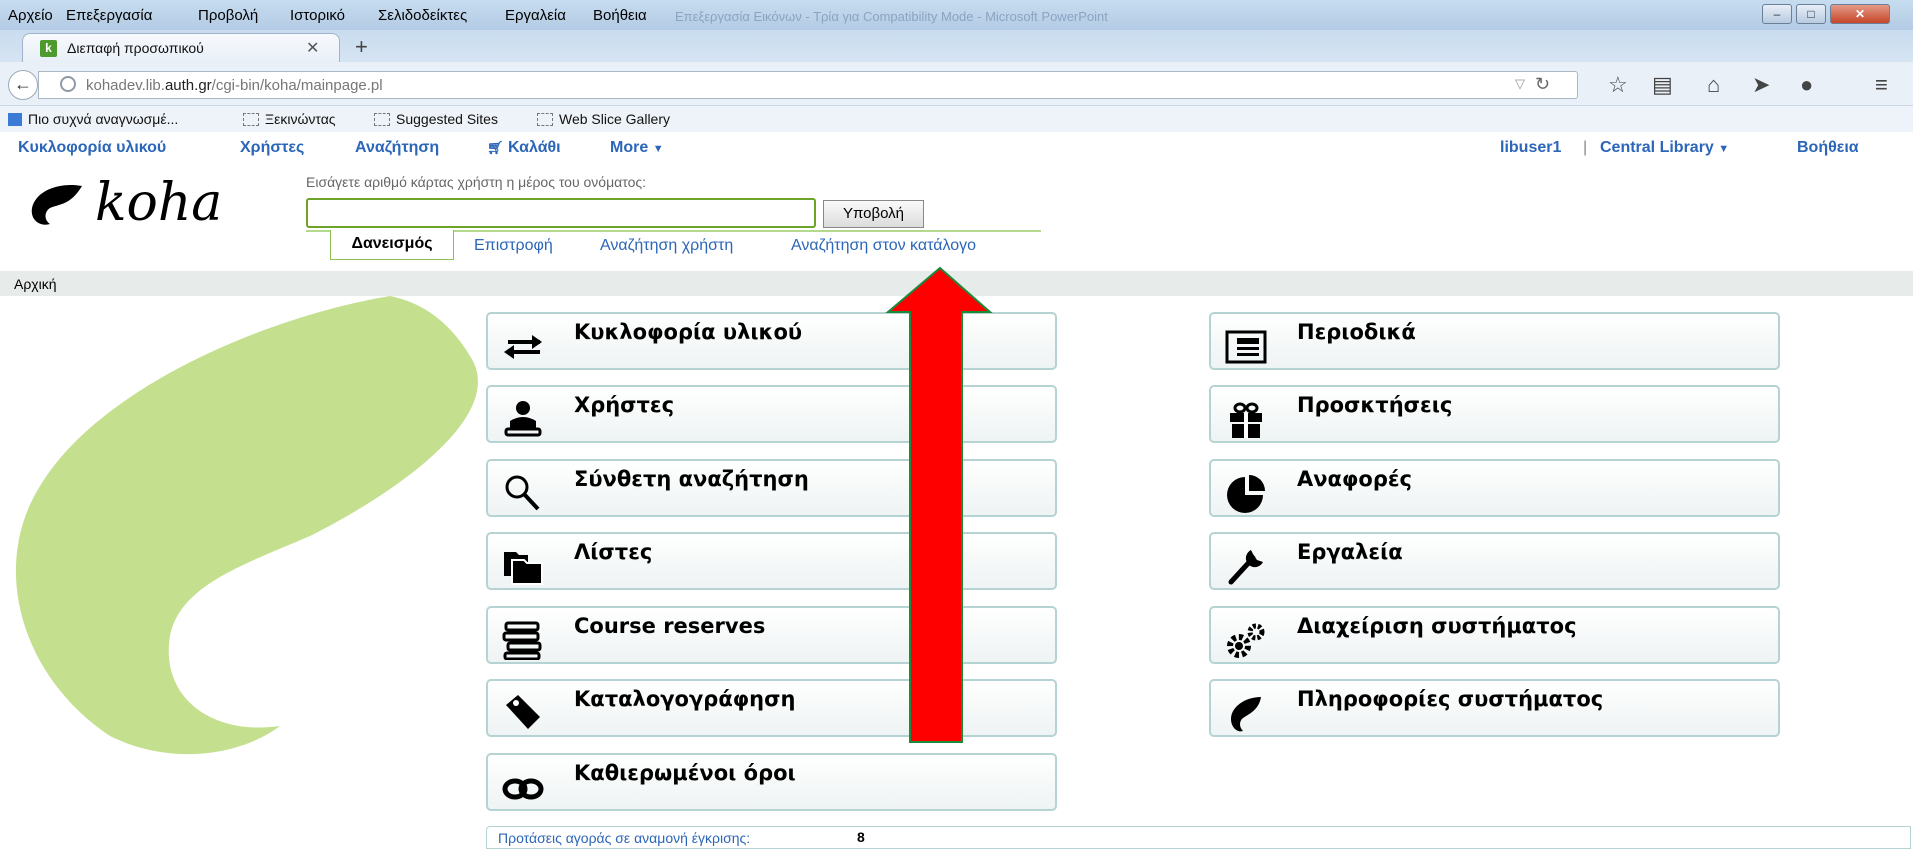 The image size is (1913, 849). I want to click on bookmark-web-slice-gallery: Web Slice Gallery, so click(603, 119).